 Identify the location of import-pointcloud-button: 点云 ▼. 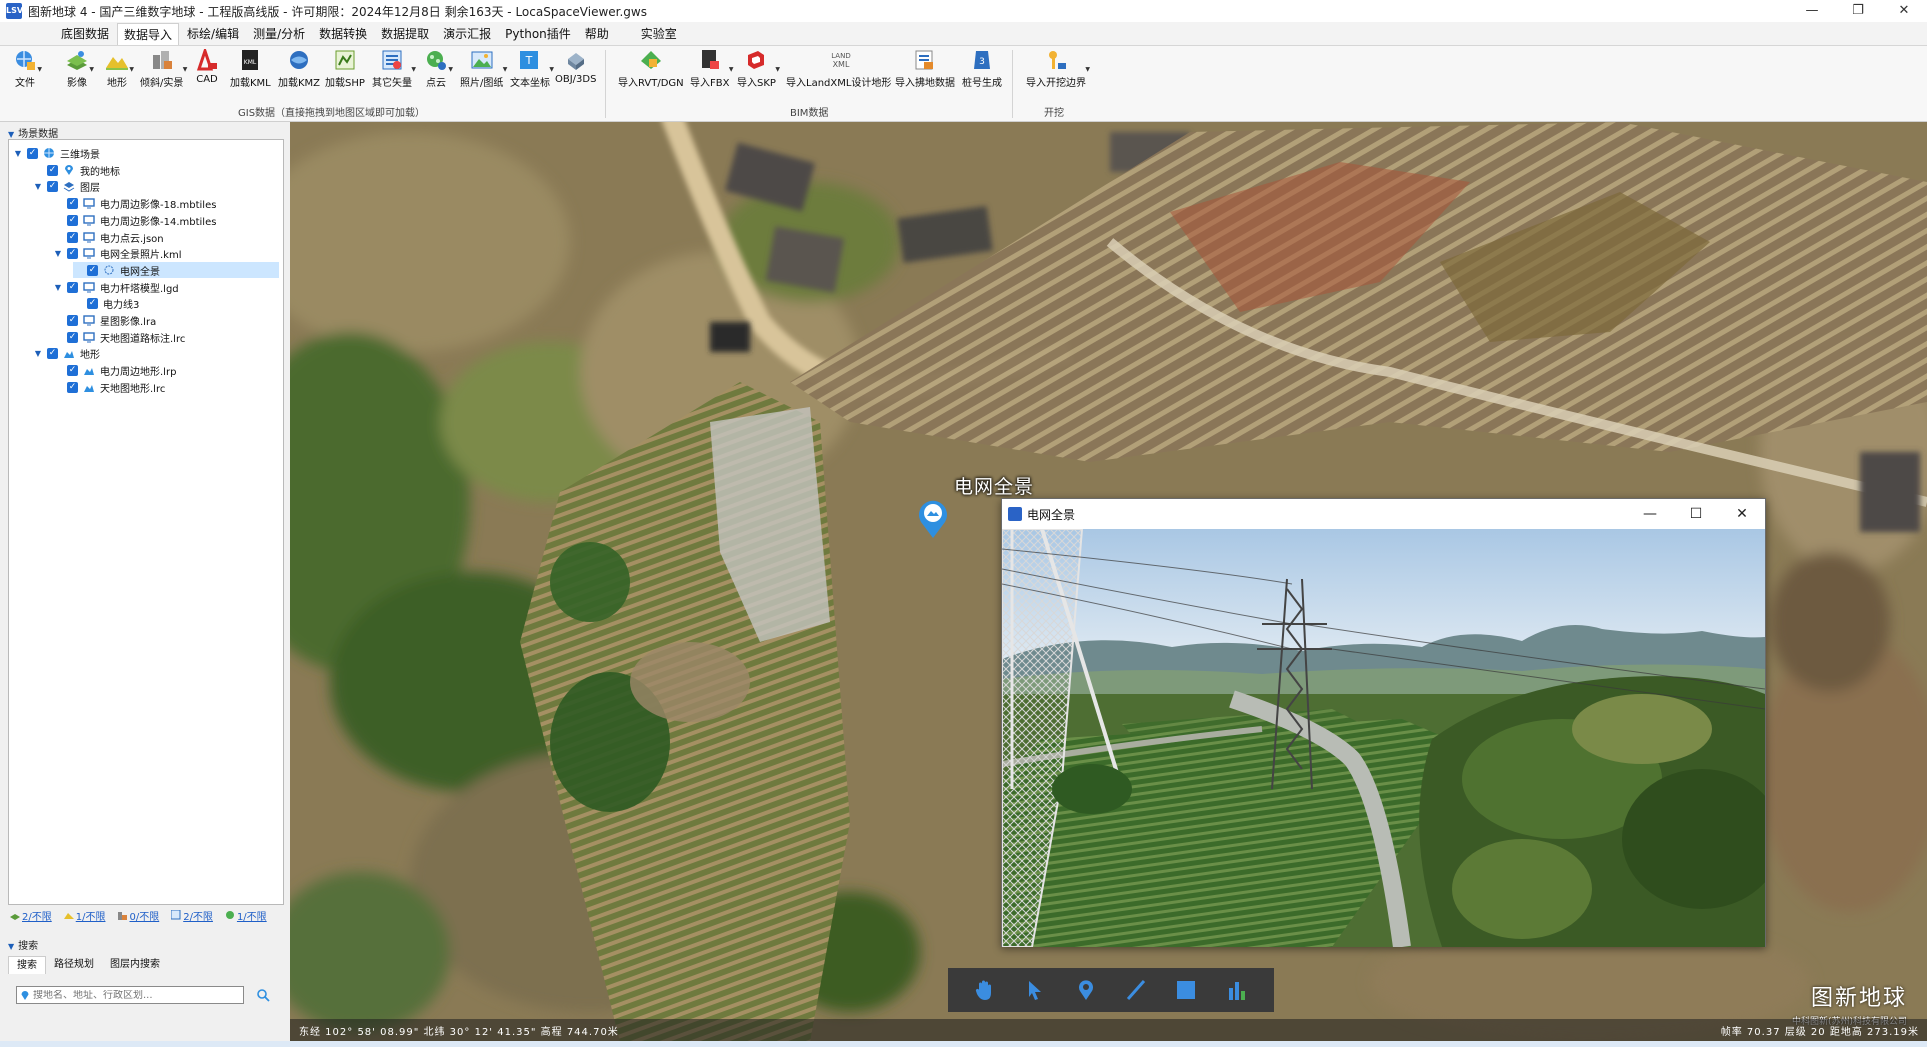
(438, 72).